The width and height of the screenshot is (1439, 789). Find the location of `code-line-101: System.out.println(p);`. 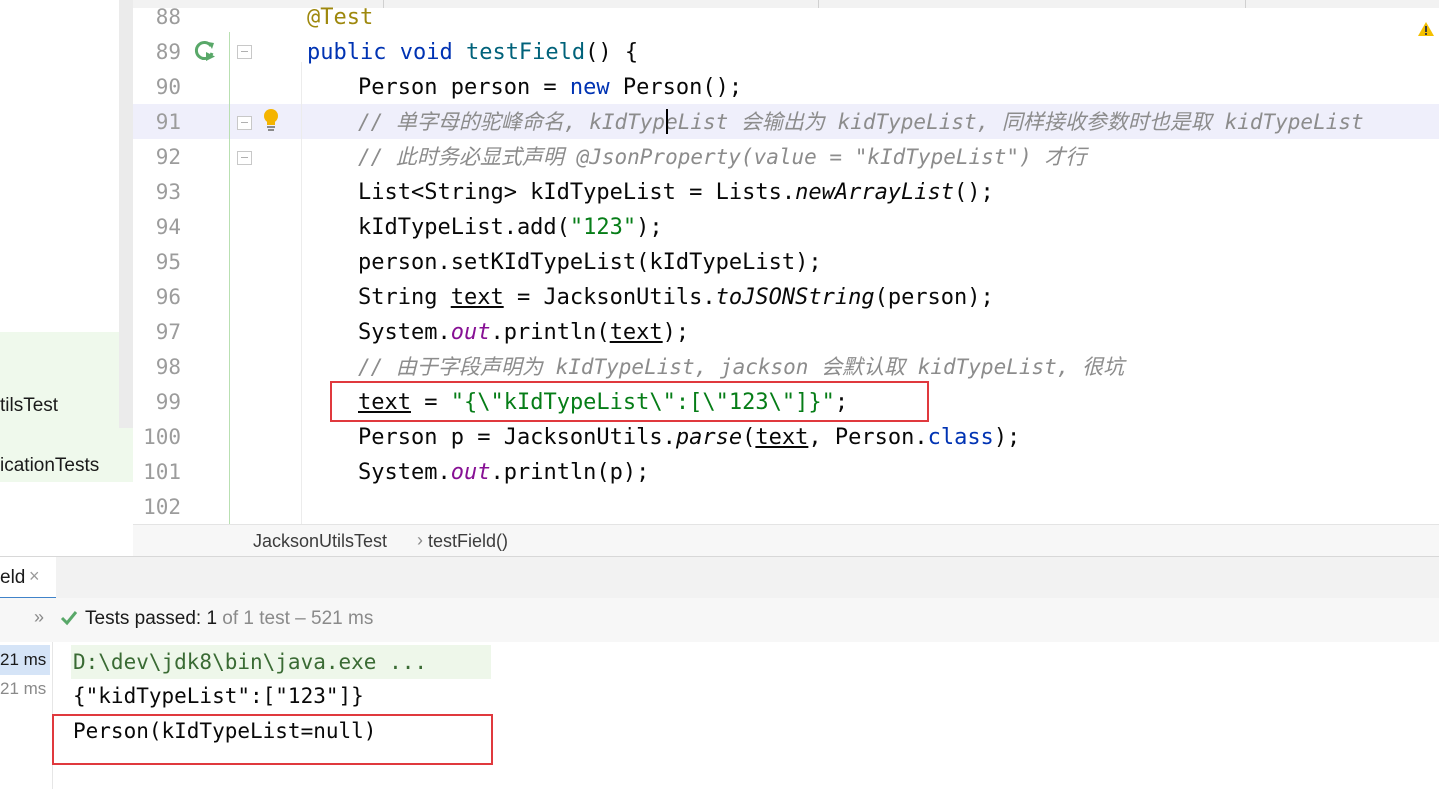

code-line-101: System.out.println(p); is located at coordinates (503, 472).